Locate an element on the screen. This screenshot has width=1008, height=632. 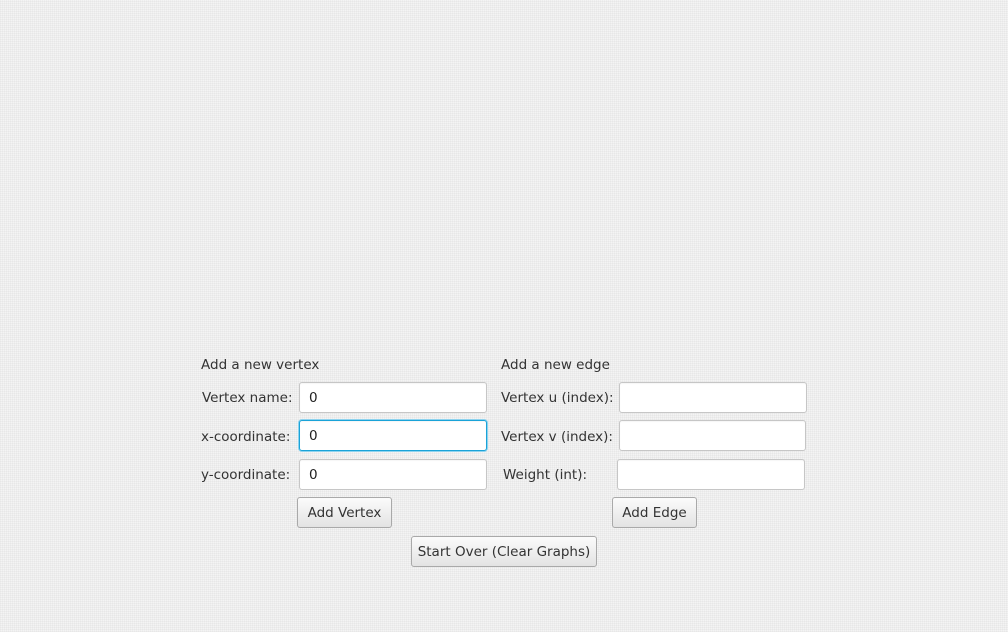
x-coordinate-label: x-coordinate: is located at coordinates (246, 437).